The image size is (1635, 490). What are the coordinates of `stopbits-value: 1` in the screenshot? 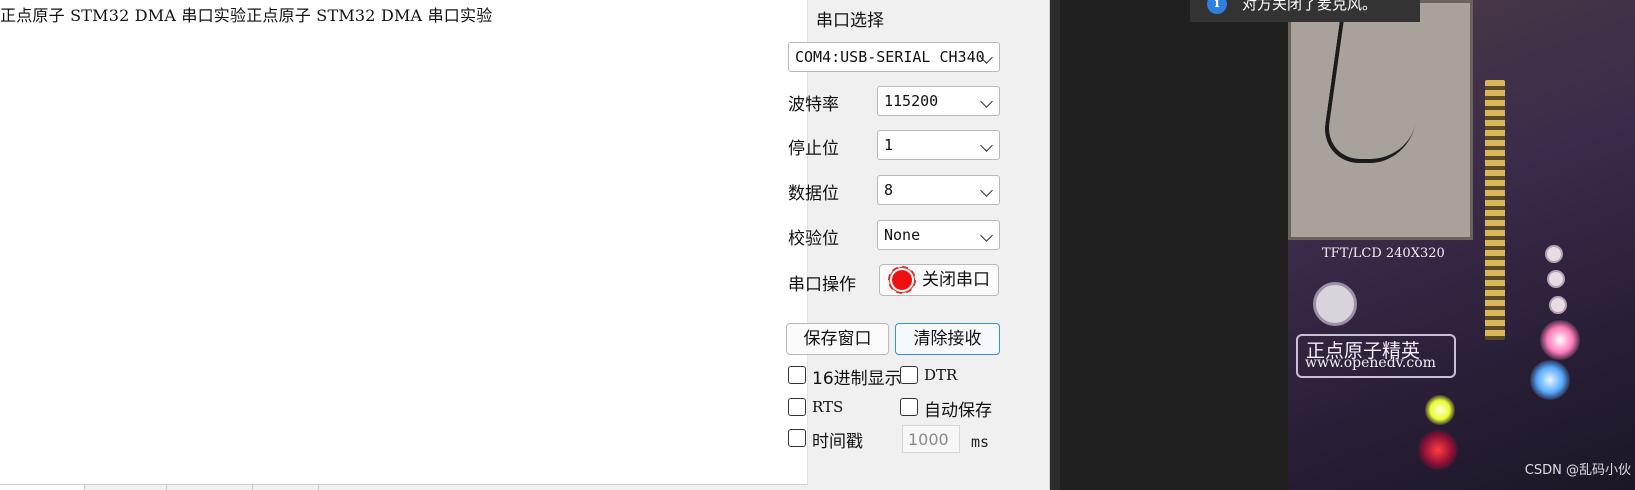 It's located at (889, 145).